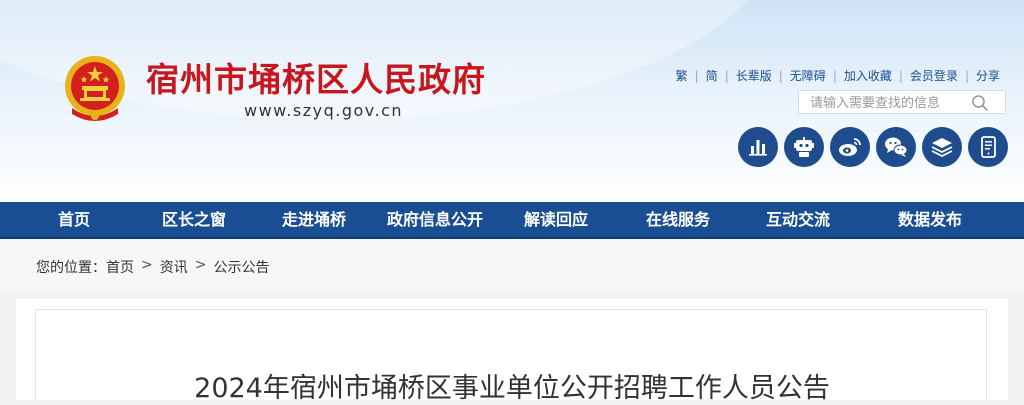 Image resolution: width=1024 pixels, height=405 pixels. What do you see at coordinates (435, 219) in the screenshot?
I see `nav-item-gov-info: 政府信息公开` at bounding box center [435, 219].